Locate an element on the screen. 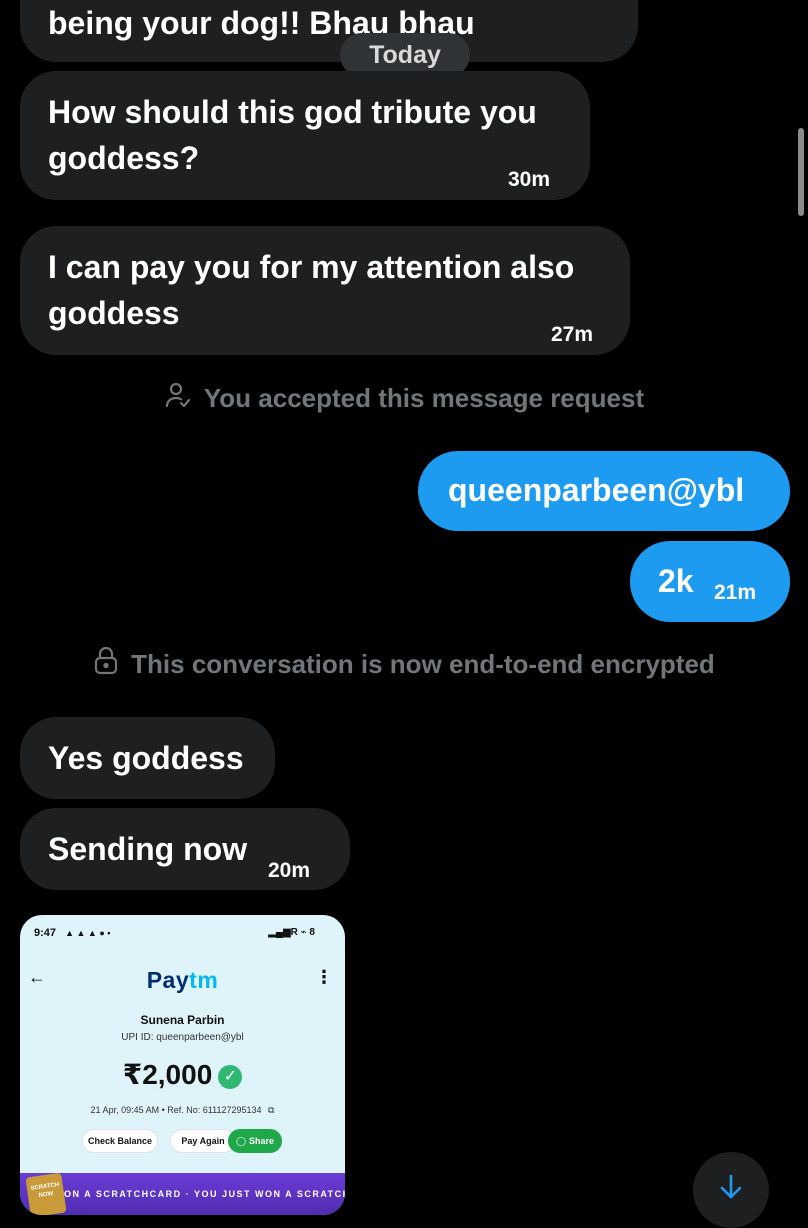  message-bubble-incoming: being your dog!! Bhau bhau is located at coordinates (329, 31).